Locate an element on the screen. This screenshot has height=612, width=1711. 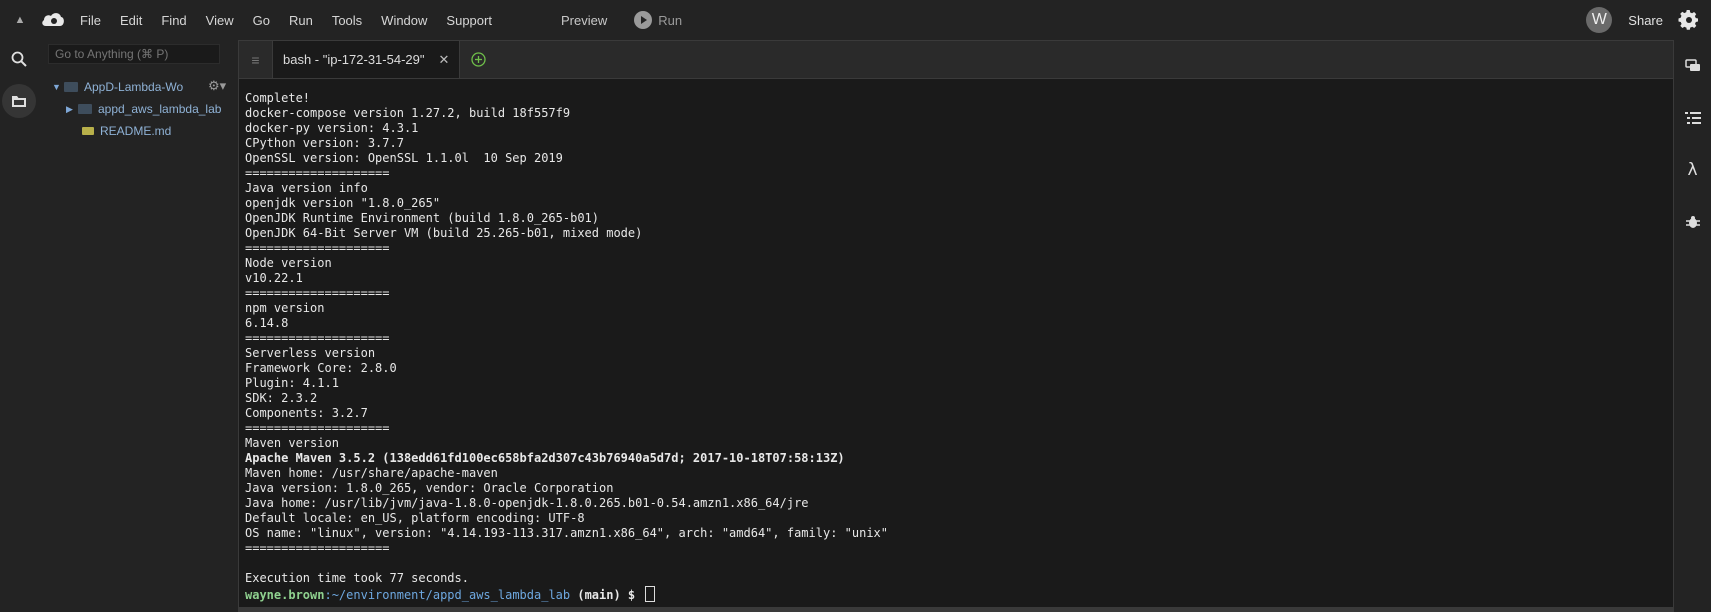
tab-bar: ≡ bash - "ip-172-31-54-29" ✕ is located at coordinates (956, 60).